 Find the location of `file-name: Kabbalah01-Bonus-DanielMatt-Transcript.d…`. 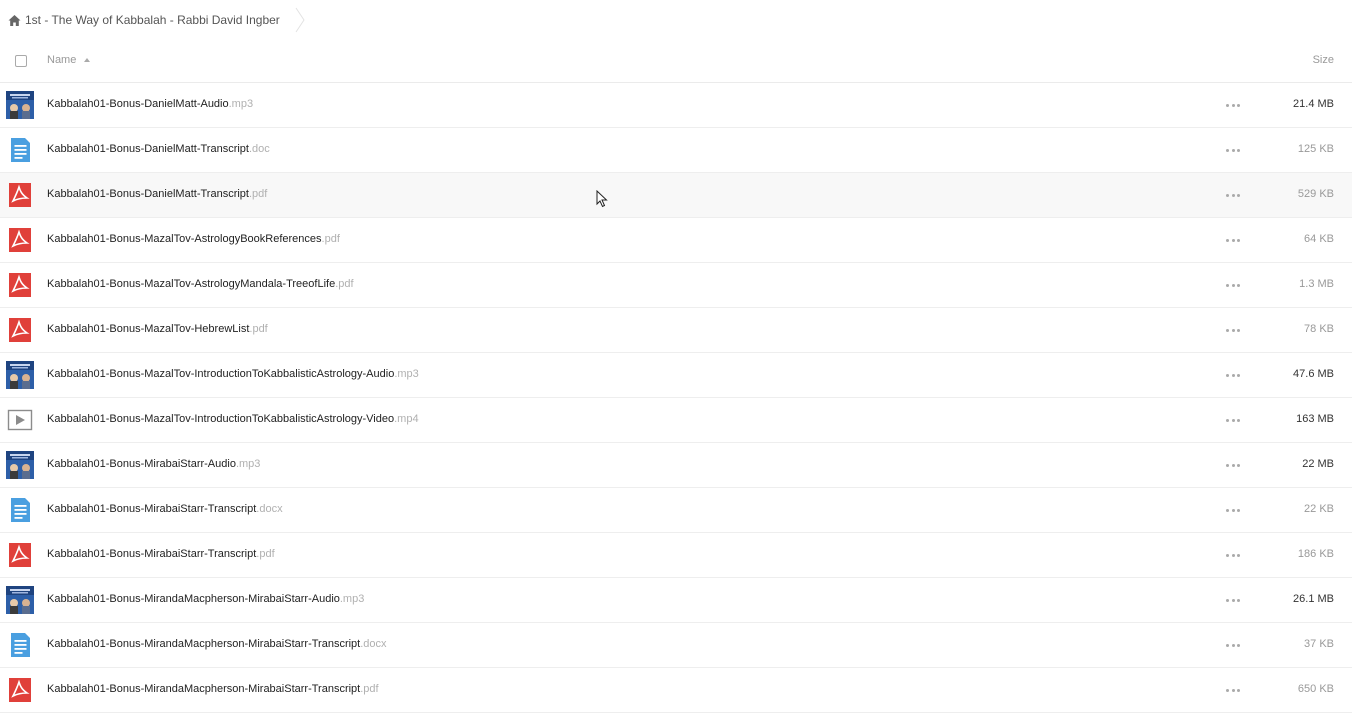

file-name: Kabbalah01-Bonus-DanielMatt-Transcript.d… is located at coordinates (158, 149).